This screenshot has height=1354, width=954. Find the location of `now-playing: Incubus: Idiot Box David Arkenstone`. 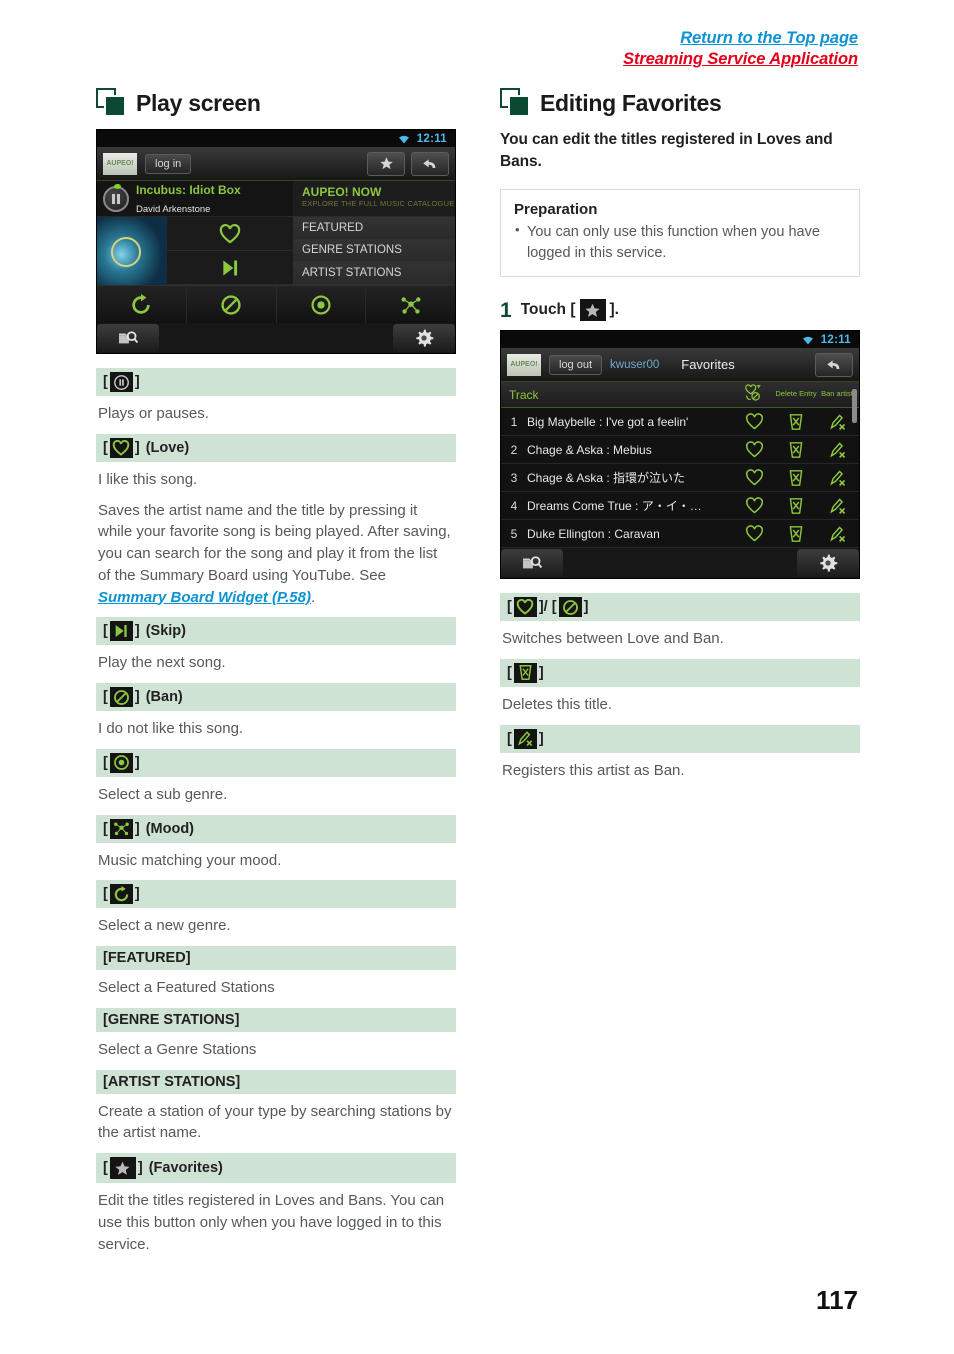

now-playing: Incubus: Idiot Box David Arkenstone is located at coordinates (195, 199).